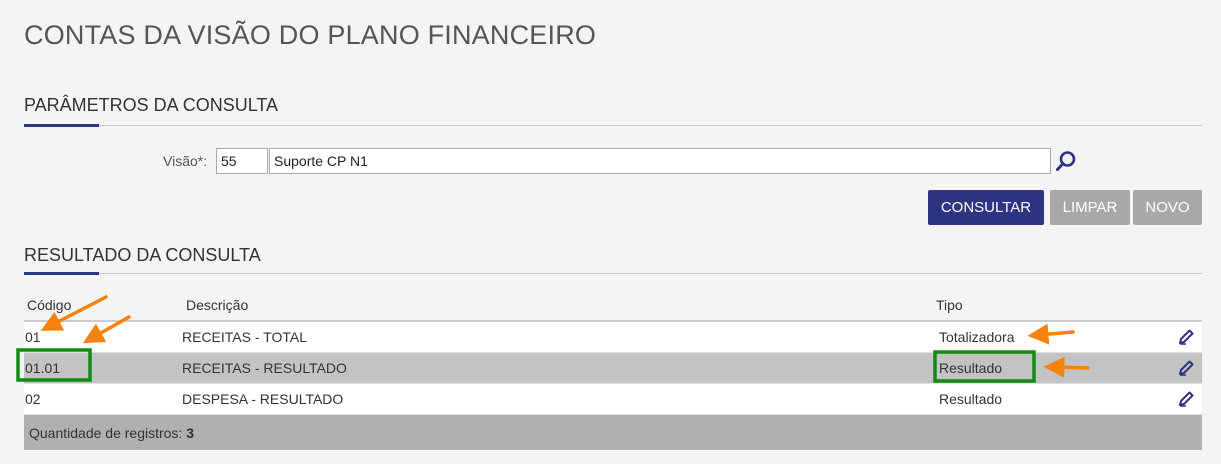 Image resolution: width=1221 pixels, height=464 pixels. I want to click on cell-codigo: 01, so click(33, 337).